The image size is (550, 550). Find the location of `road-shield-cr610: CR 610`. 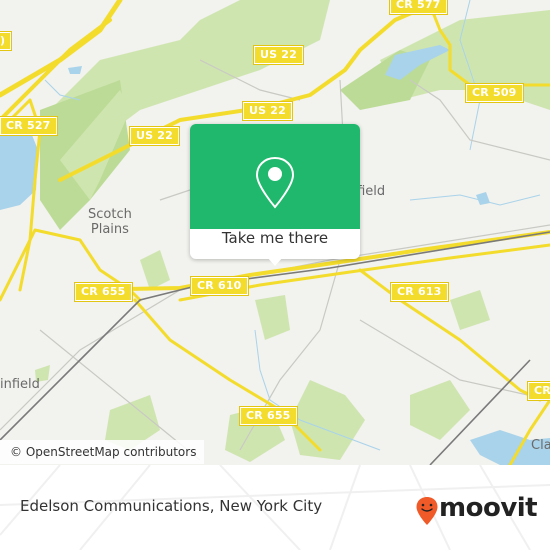

road-shield-cr610: CR 610 is located at coordinates (219, 286).